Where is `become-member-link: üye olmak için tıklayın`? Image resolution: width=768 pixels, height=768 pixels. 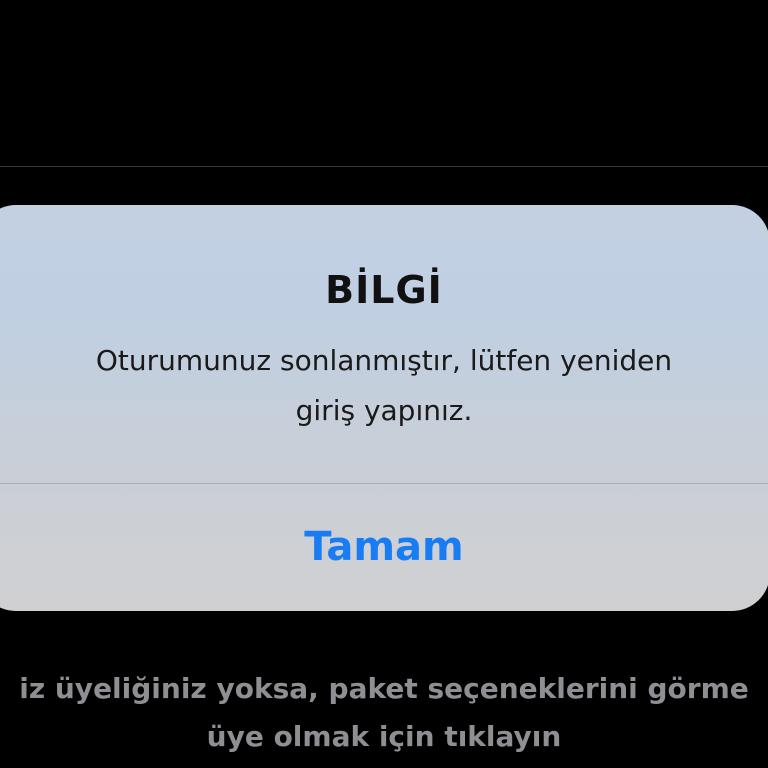
become-member-link: üye olmak için tıklayın is located at coordinates (384, 736).